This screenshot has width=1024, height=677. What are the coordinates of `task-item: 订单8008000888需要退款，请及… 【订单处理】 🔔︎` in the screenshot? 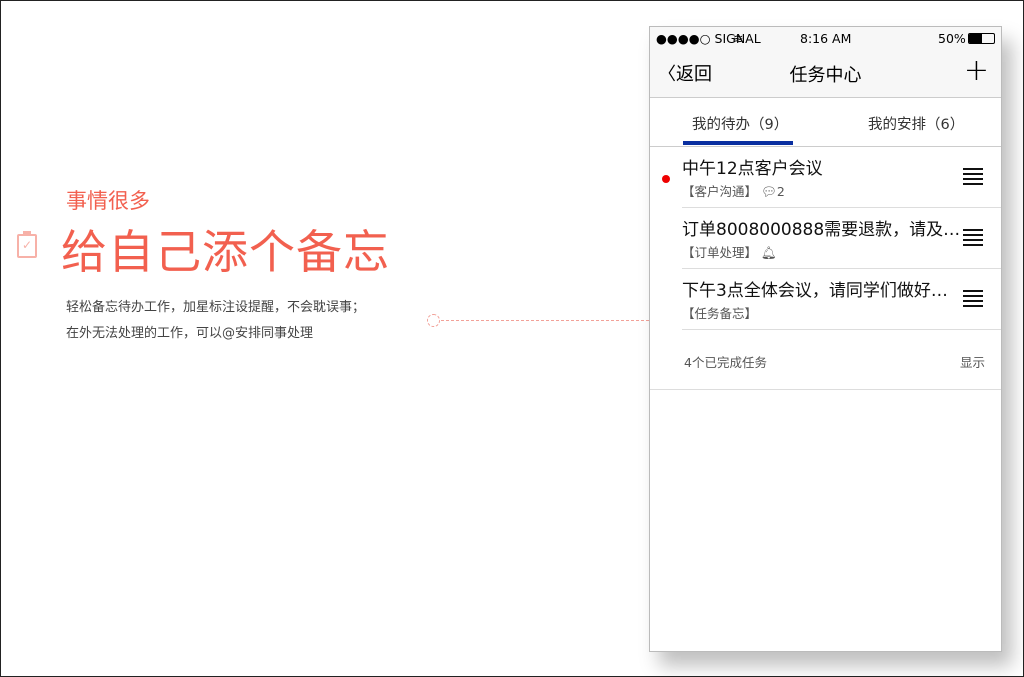 It's located at (841, 238).